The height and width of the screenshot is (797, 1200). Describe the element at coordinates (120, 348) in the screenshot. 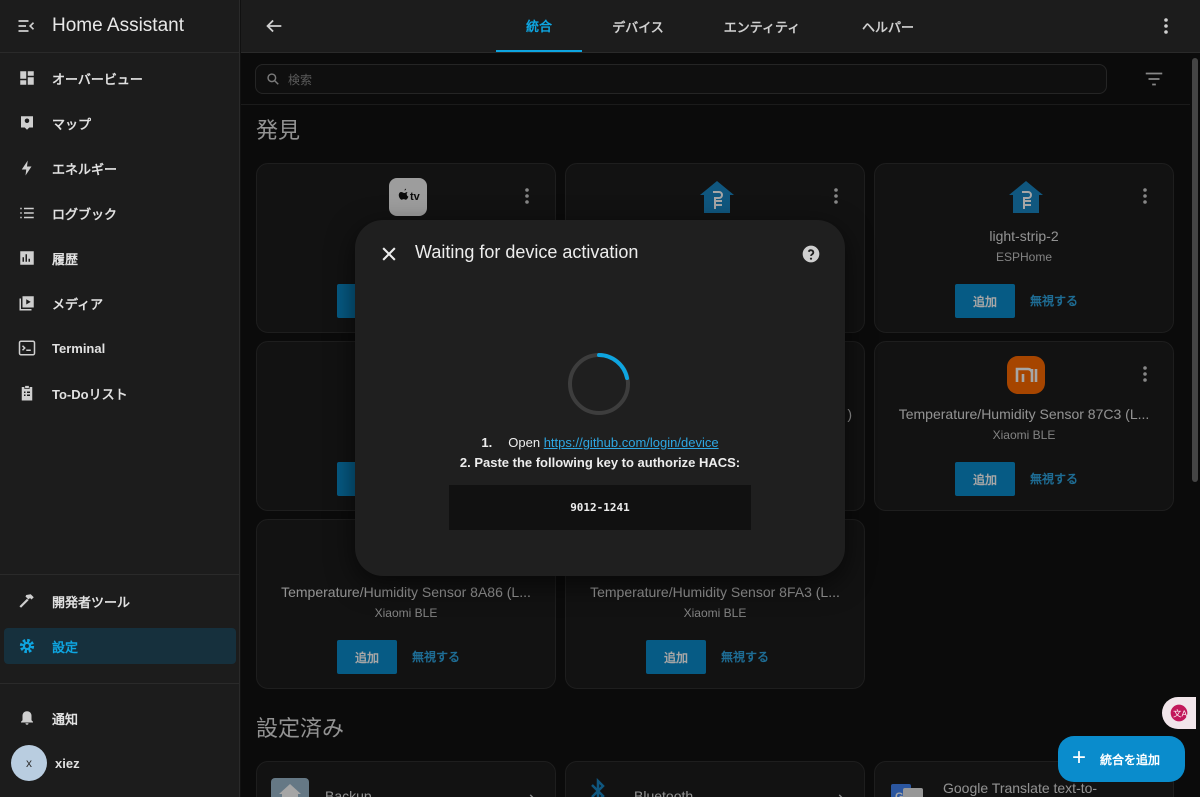

I see `sidebar-item-terminal: Terminal` at that location.